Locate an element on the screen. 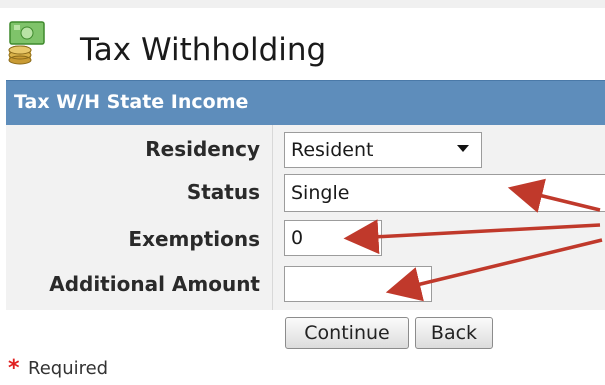 This screenshot has height=385, width=605. callout-arrows is located at coordinates (473, 240).